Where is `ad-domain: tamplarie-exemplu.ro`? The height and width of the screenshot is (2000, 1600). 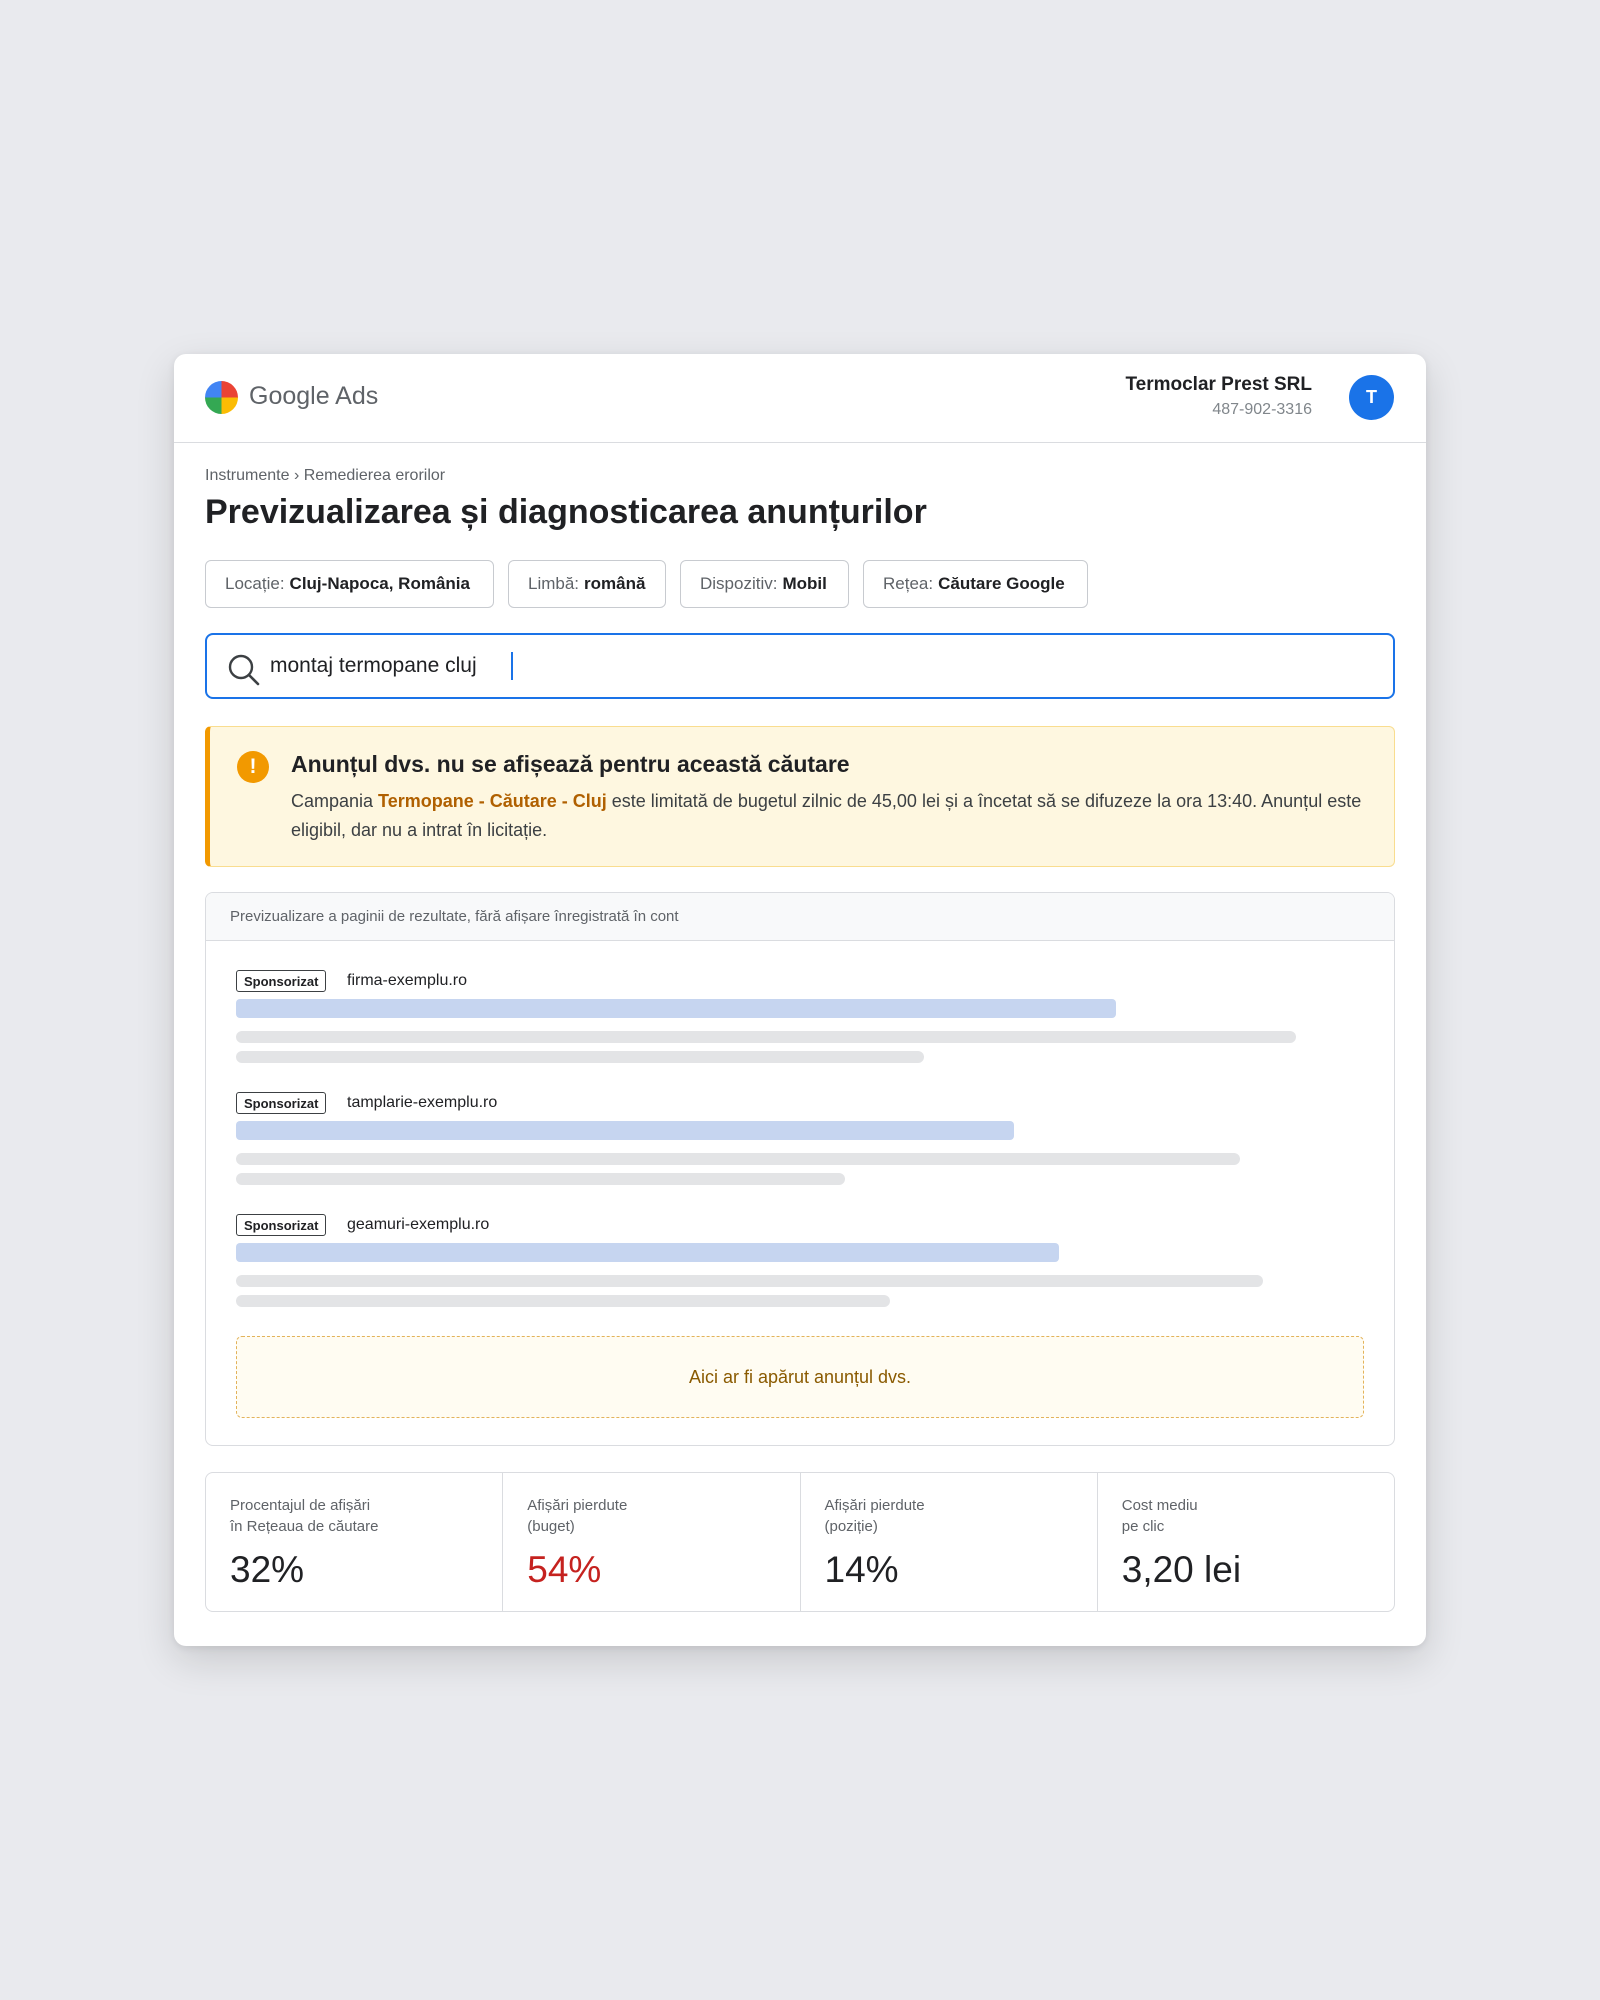
ad-domain: tamplarie-exemplu.ro is located at coordinates (422, 1102).